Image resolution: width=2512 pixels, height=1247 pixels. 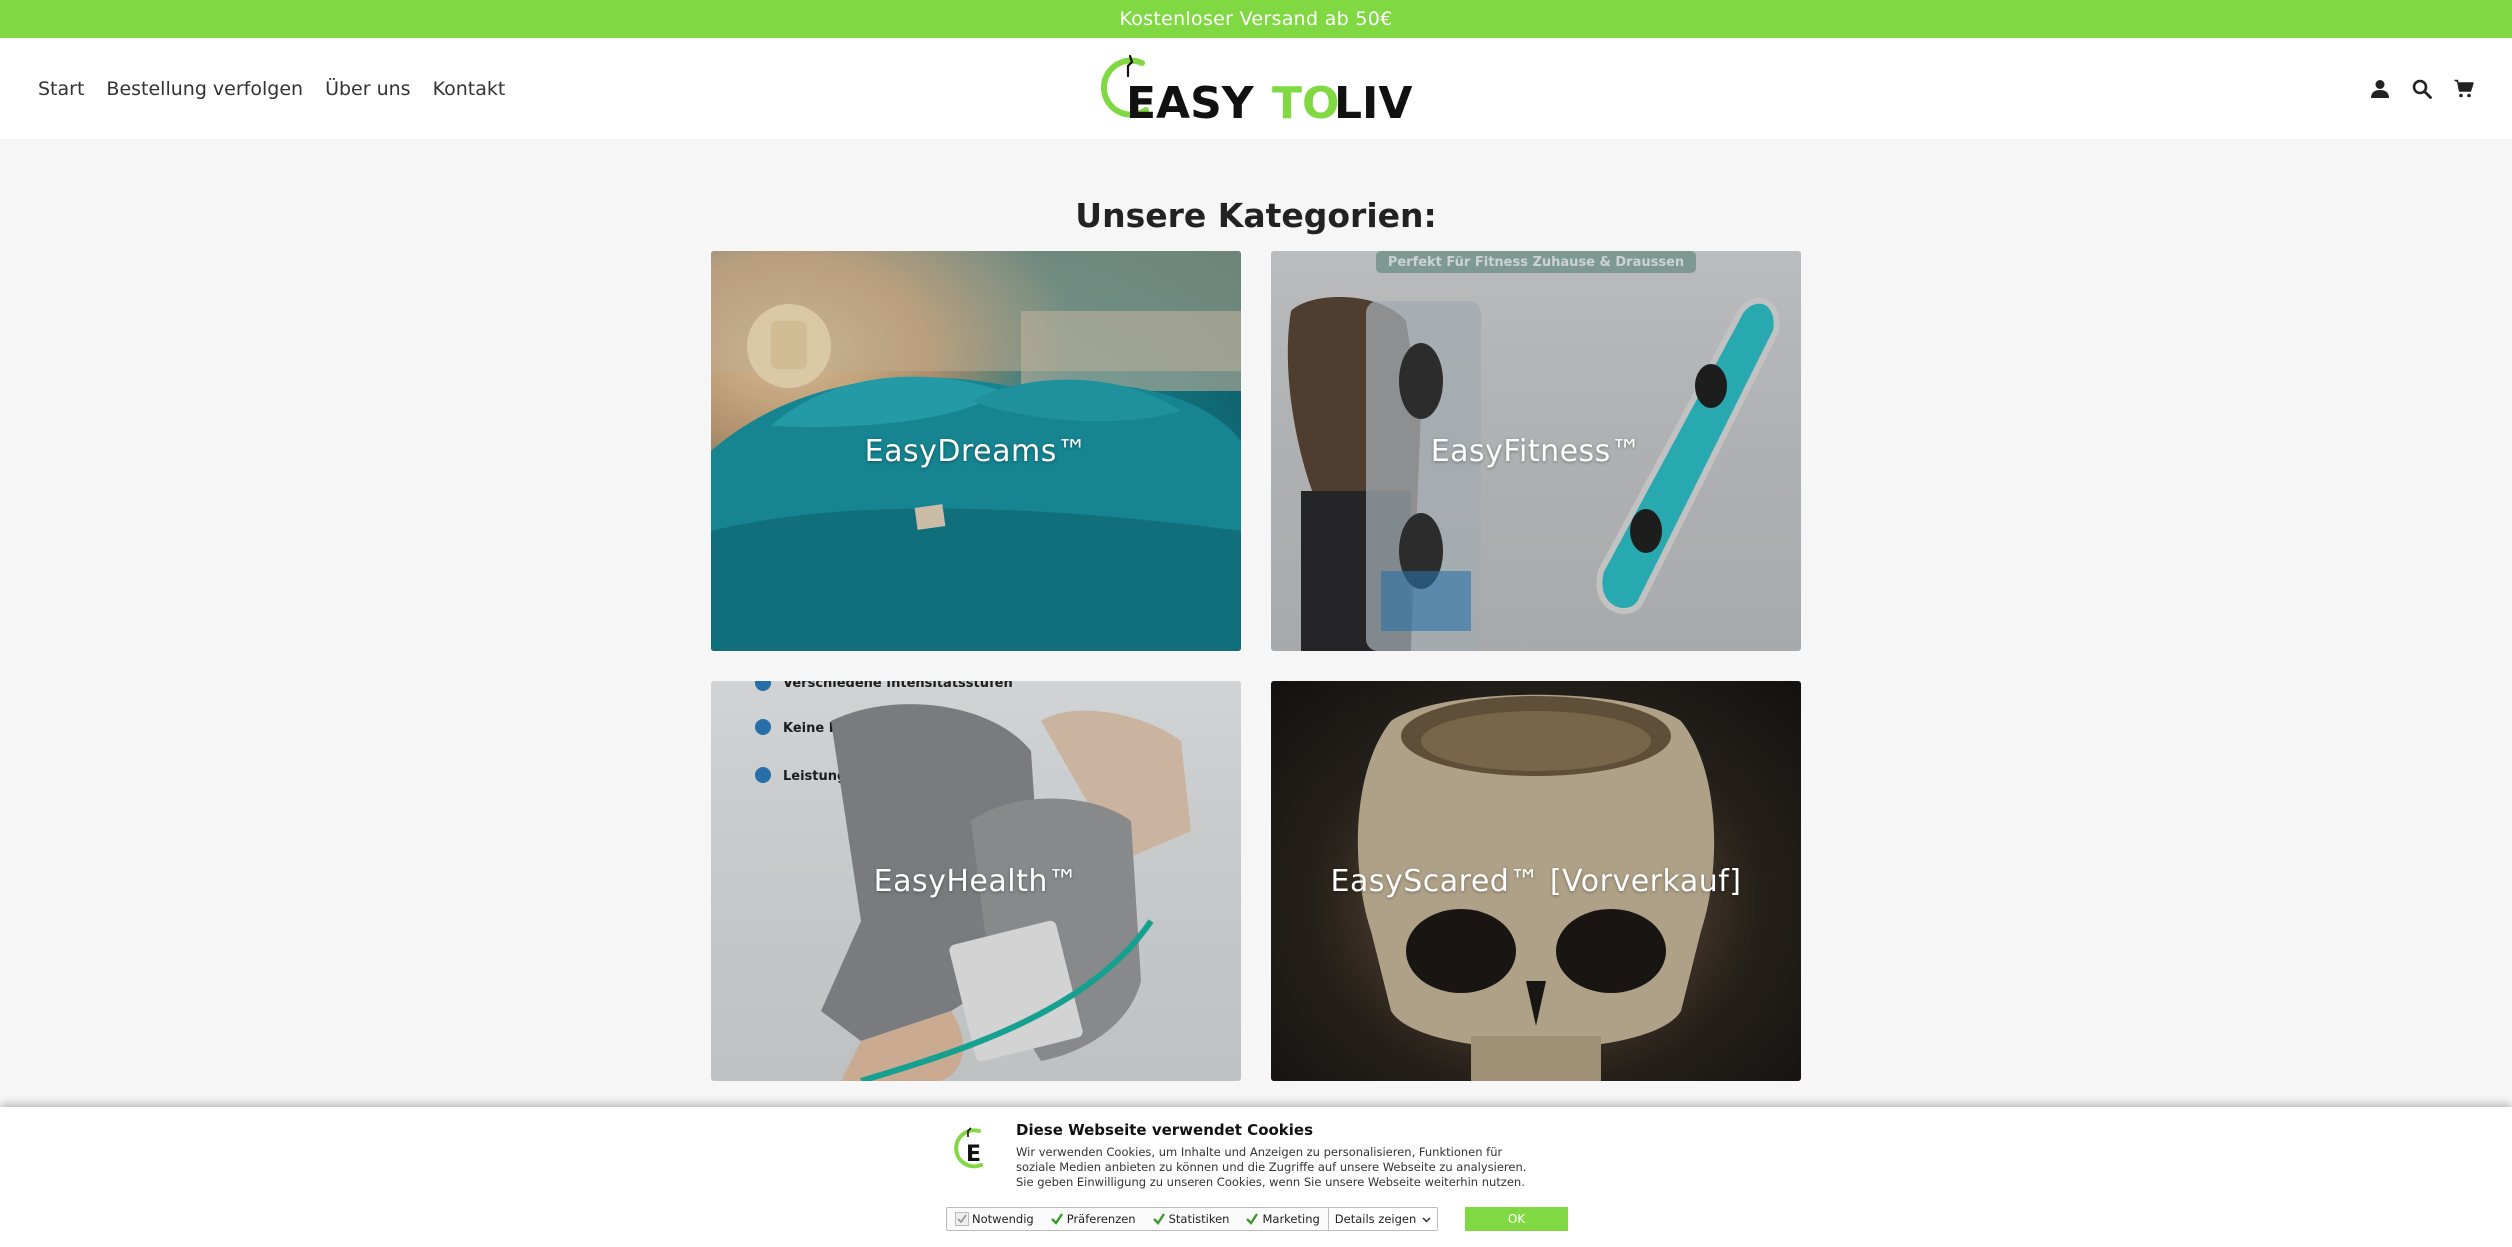 What do you see at coordinates (2464, 89) in the screenshot?
I see `cart-icon` at bounding box center [2464, 89].